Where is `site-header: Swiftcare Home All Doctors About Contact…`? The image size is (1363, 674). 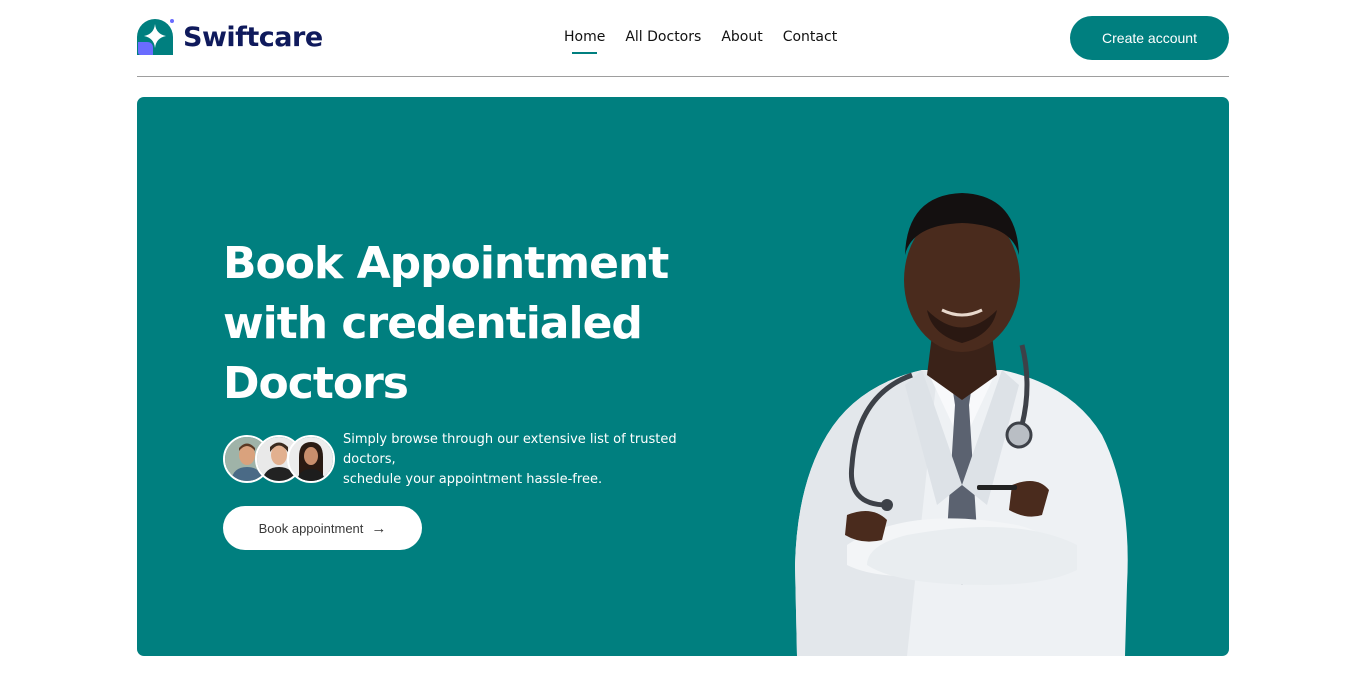
site-header: Swiftcare Home All Doctors About Contact… is located at coordinates (683, 38).